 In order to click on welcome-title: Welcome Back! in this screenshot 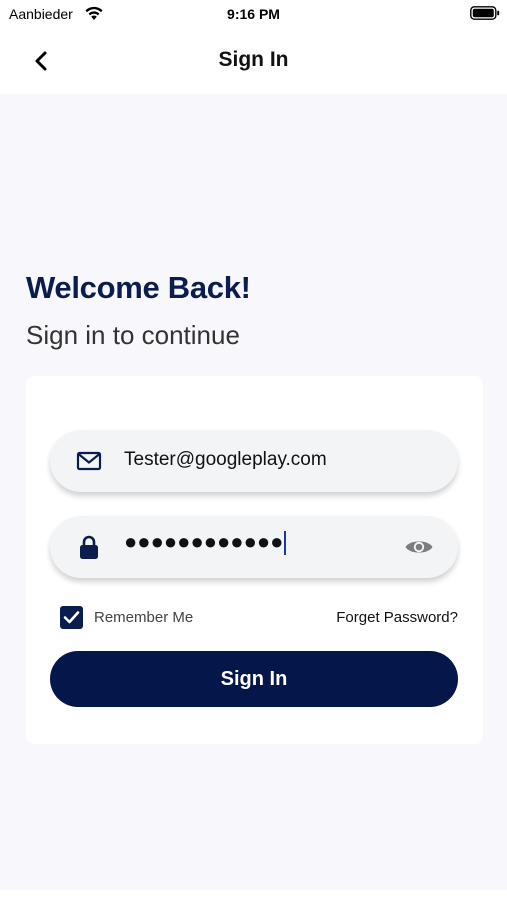, I will do `click(138, 287)`.